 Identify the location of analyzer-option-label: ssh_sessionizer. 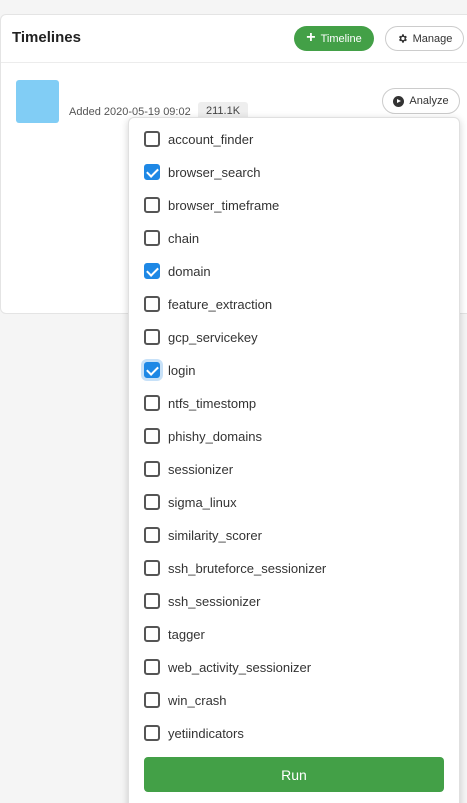
(214, 601).